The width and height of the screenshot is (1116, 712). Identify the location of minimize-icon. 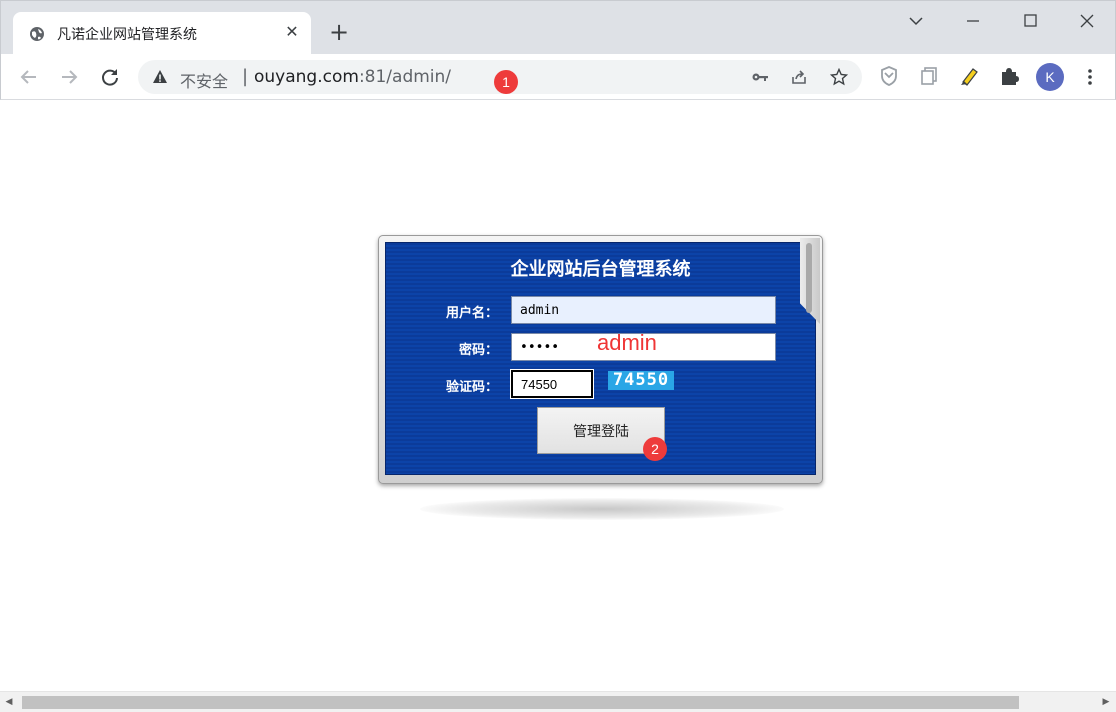
(973, 21).